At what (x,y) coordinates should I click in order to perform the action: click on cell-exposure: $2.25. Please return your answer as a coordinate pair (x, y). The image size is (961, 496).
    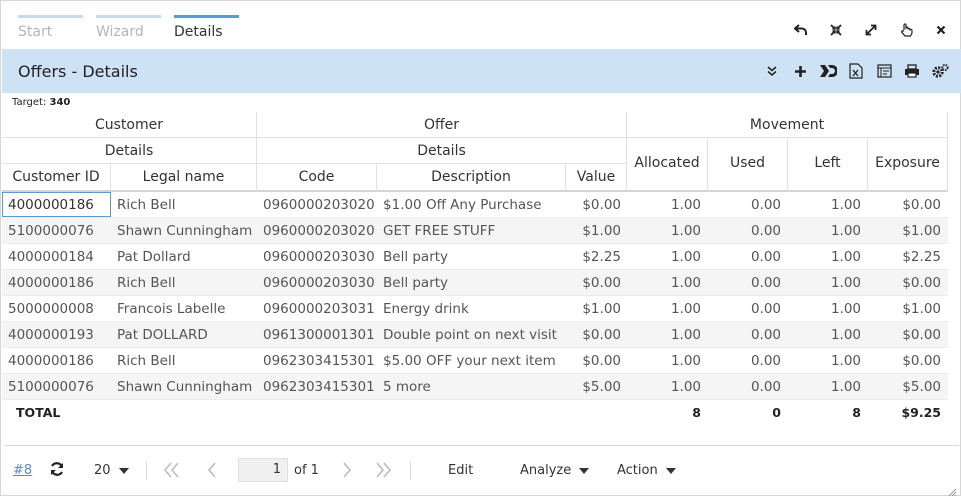
    Looking at the image, I should click on (907, 256).